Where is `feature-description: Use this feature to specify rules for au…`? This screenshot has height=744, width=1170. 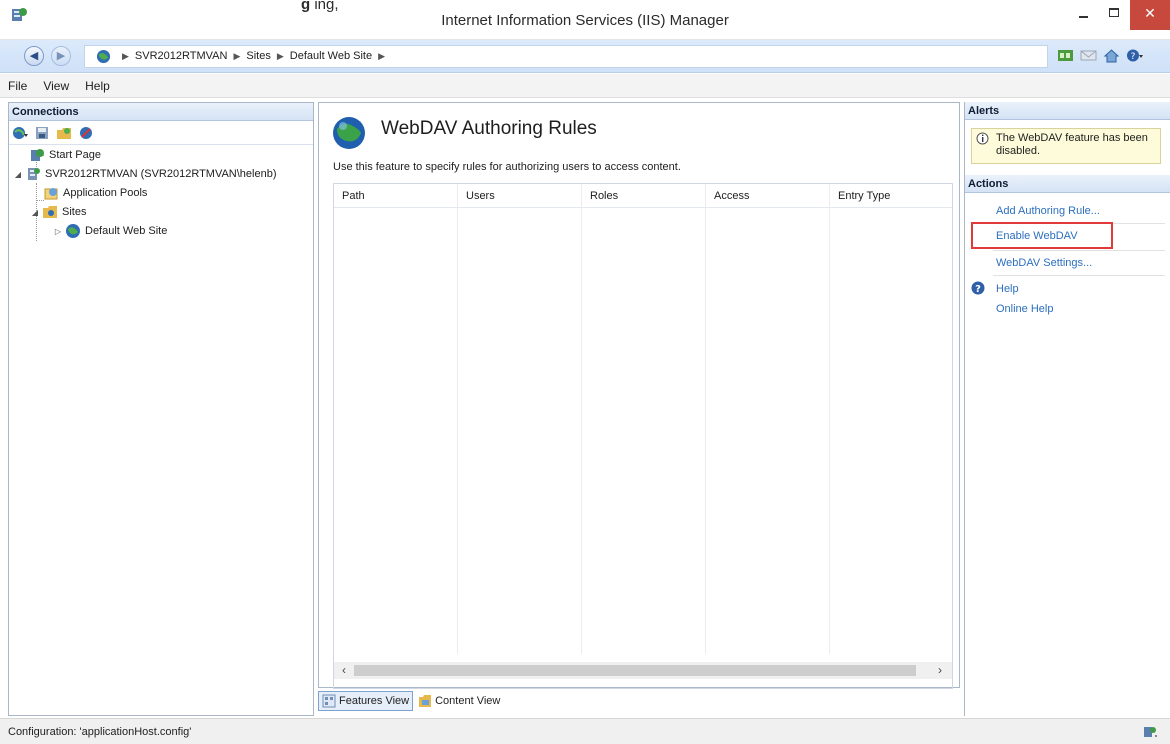 feature-description: Use this feature to specify rules for au… is located at coordinates (507, 167).